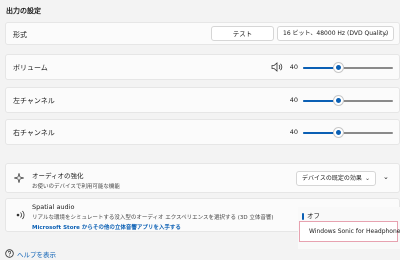  What do you see at coordinates (20, 35) in the screenshot?
I see `format-label: 形式` at bounding box center [20, 35].